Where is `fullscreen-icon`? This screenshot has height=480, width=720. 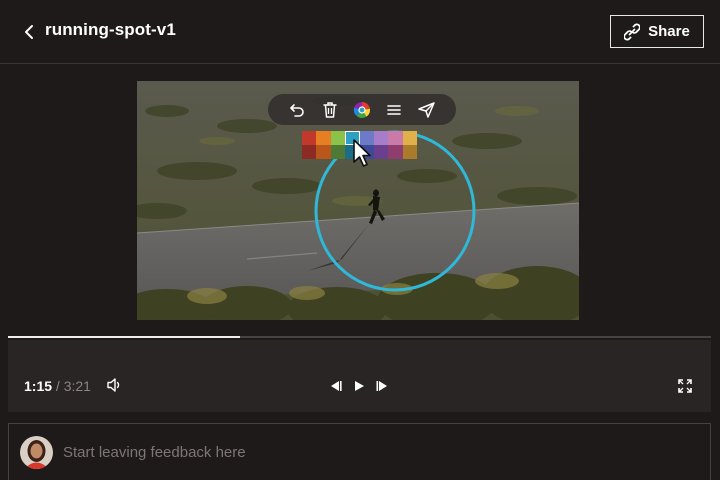 fullscreen-icon is located at coordinates (685, 386).